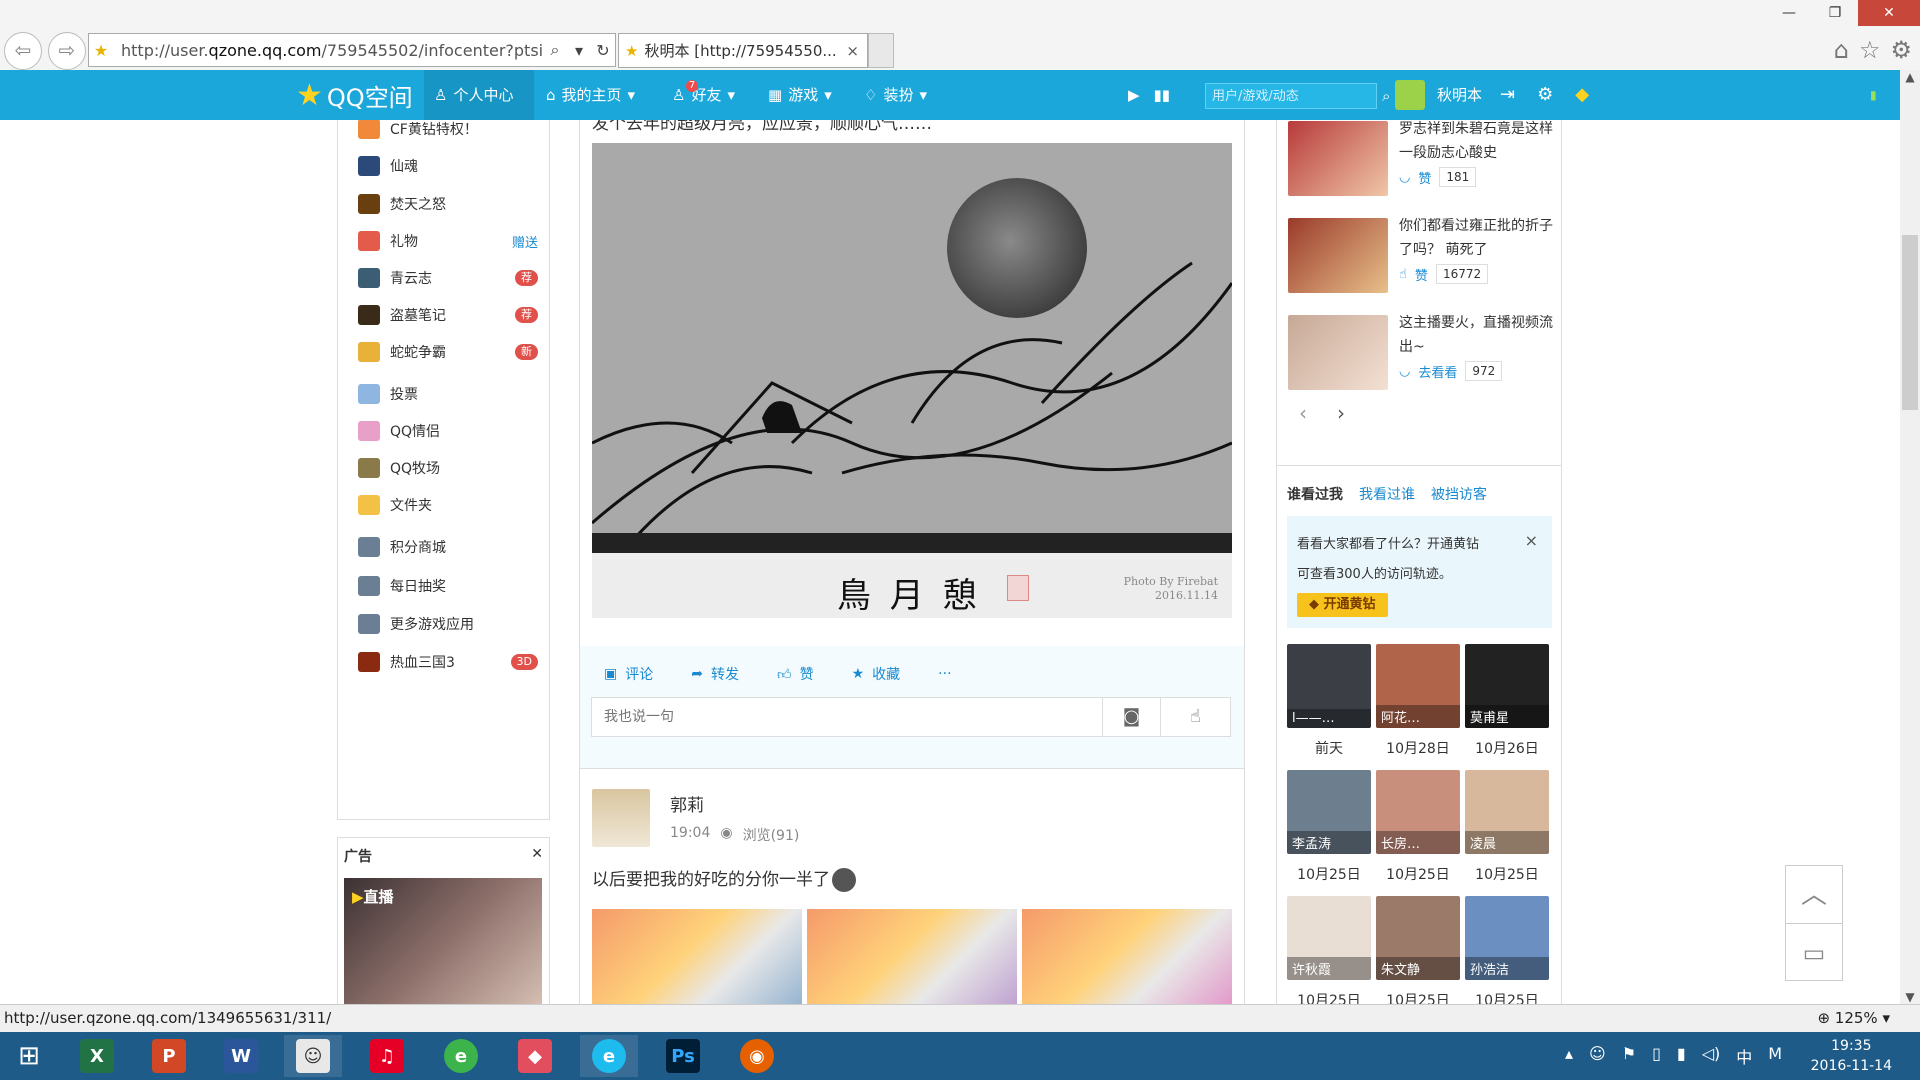 This screenshot has width=1920, height=1080. What do you see at coordinates (609, 1056) in the screenshot?
I see `ie-taskbar-icon: e` at bounding box center [609, 1056].